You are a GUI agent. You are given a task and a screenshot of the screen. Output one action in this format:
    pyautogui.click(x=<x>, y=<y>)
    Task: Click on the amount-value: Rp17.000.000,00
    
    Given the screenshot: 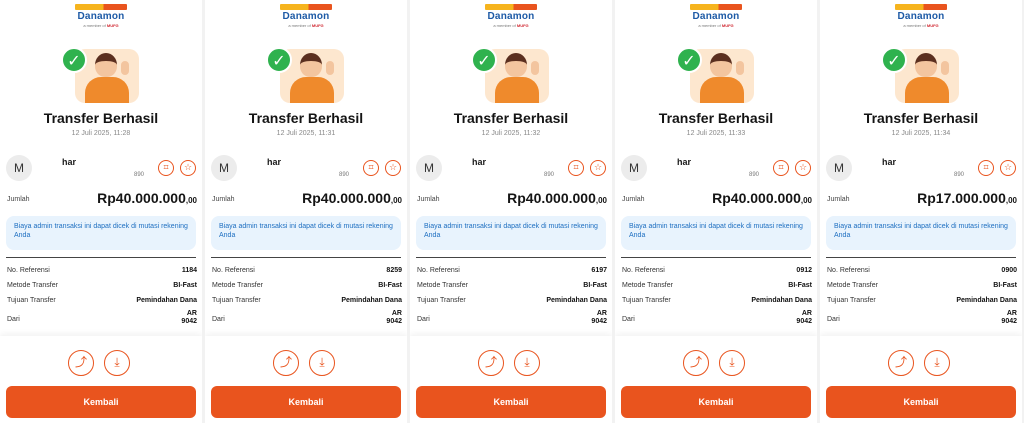 What is the action you would take?
    pyautogui.click(x=967, y=198)
    